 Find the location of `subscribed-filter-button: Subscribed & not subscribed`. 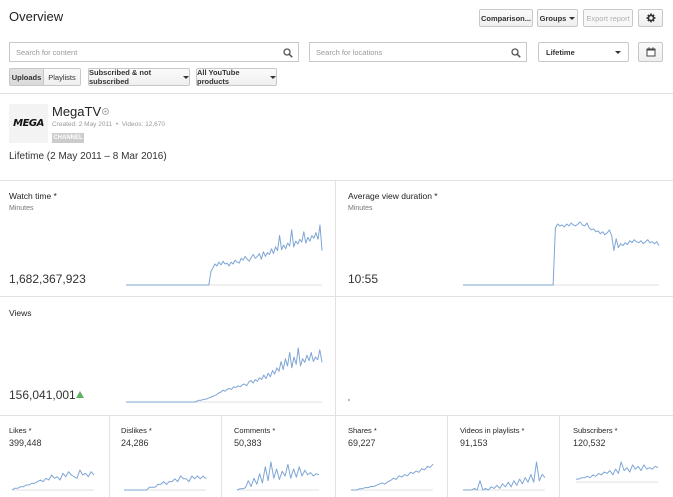

subscribed-filter-button: Subscribed & not subscribed is located at coordinates (139, 77).